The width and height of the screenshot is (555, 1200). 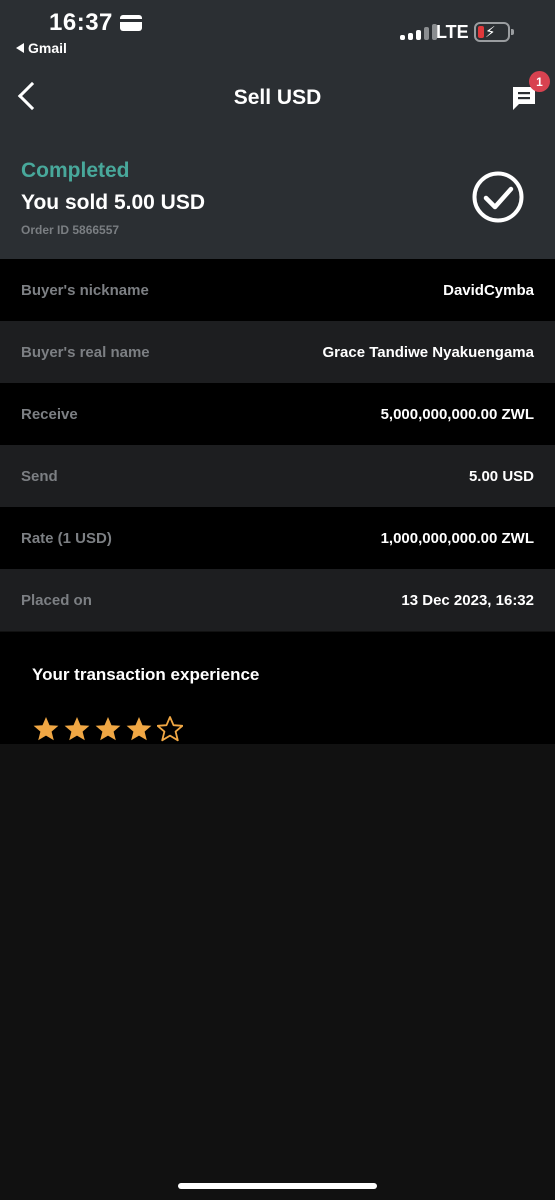 What do you see at coordinates (494, 32) in the screenshot?
I see `battery-charging-icon: ⚡` at bounding box center [494, 32].